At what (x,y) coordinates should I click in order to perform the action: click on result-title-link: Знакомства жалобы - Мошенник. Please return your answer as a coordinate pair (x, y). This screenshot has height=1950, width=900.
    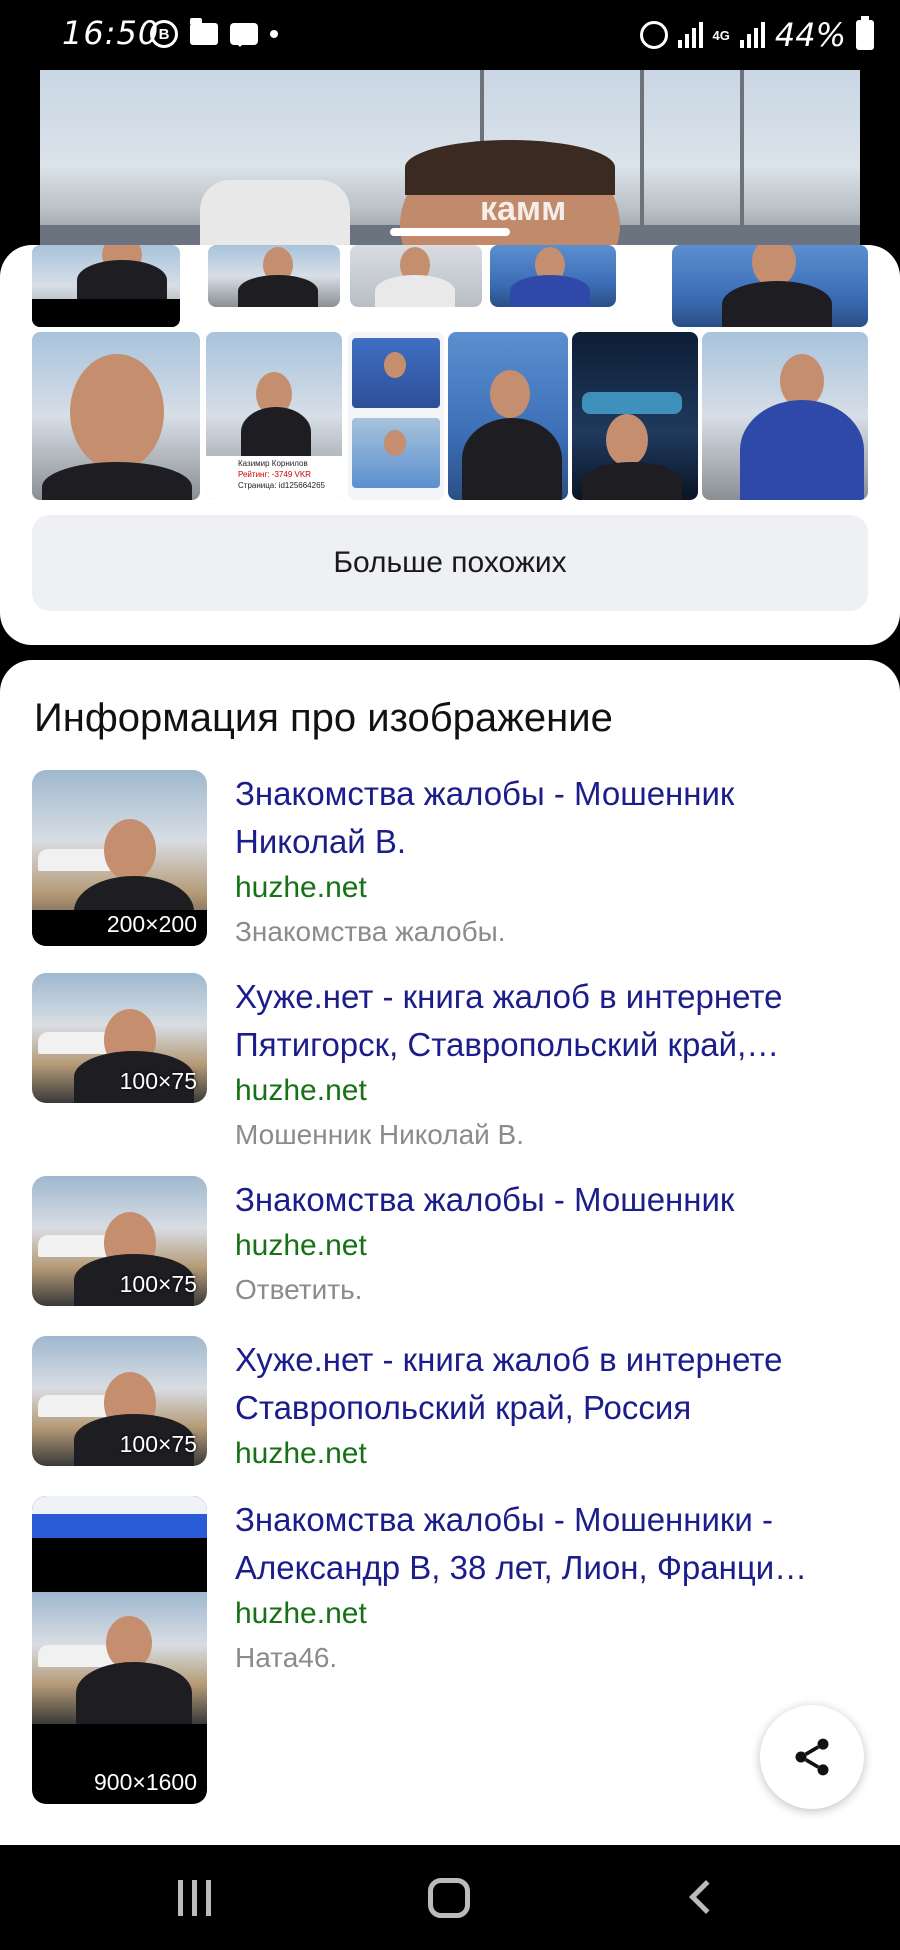
    Looking at the image, I should click on (551, 1200).